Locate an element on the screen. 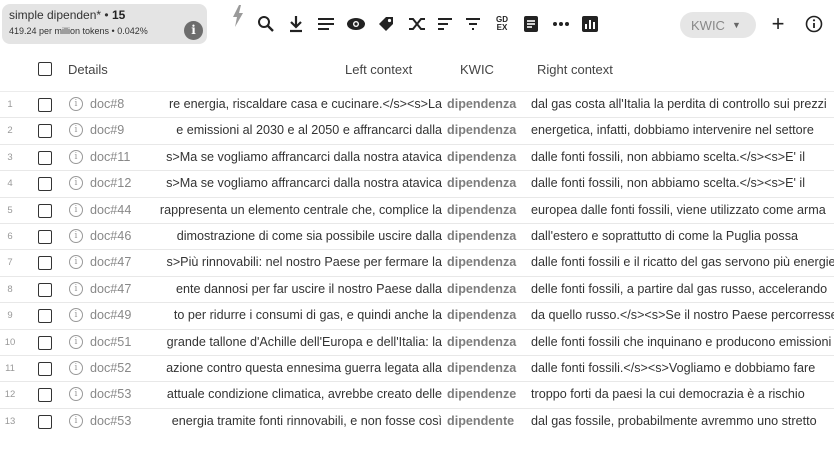 The image size is (834, 475). doc-link: doc#44 is located at coordinates (110, 210).